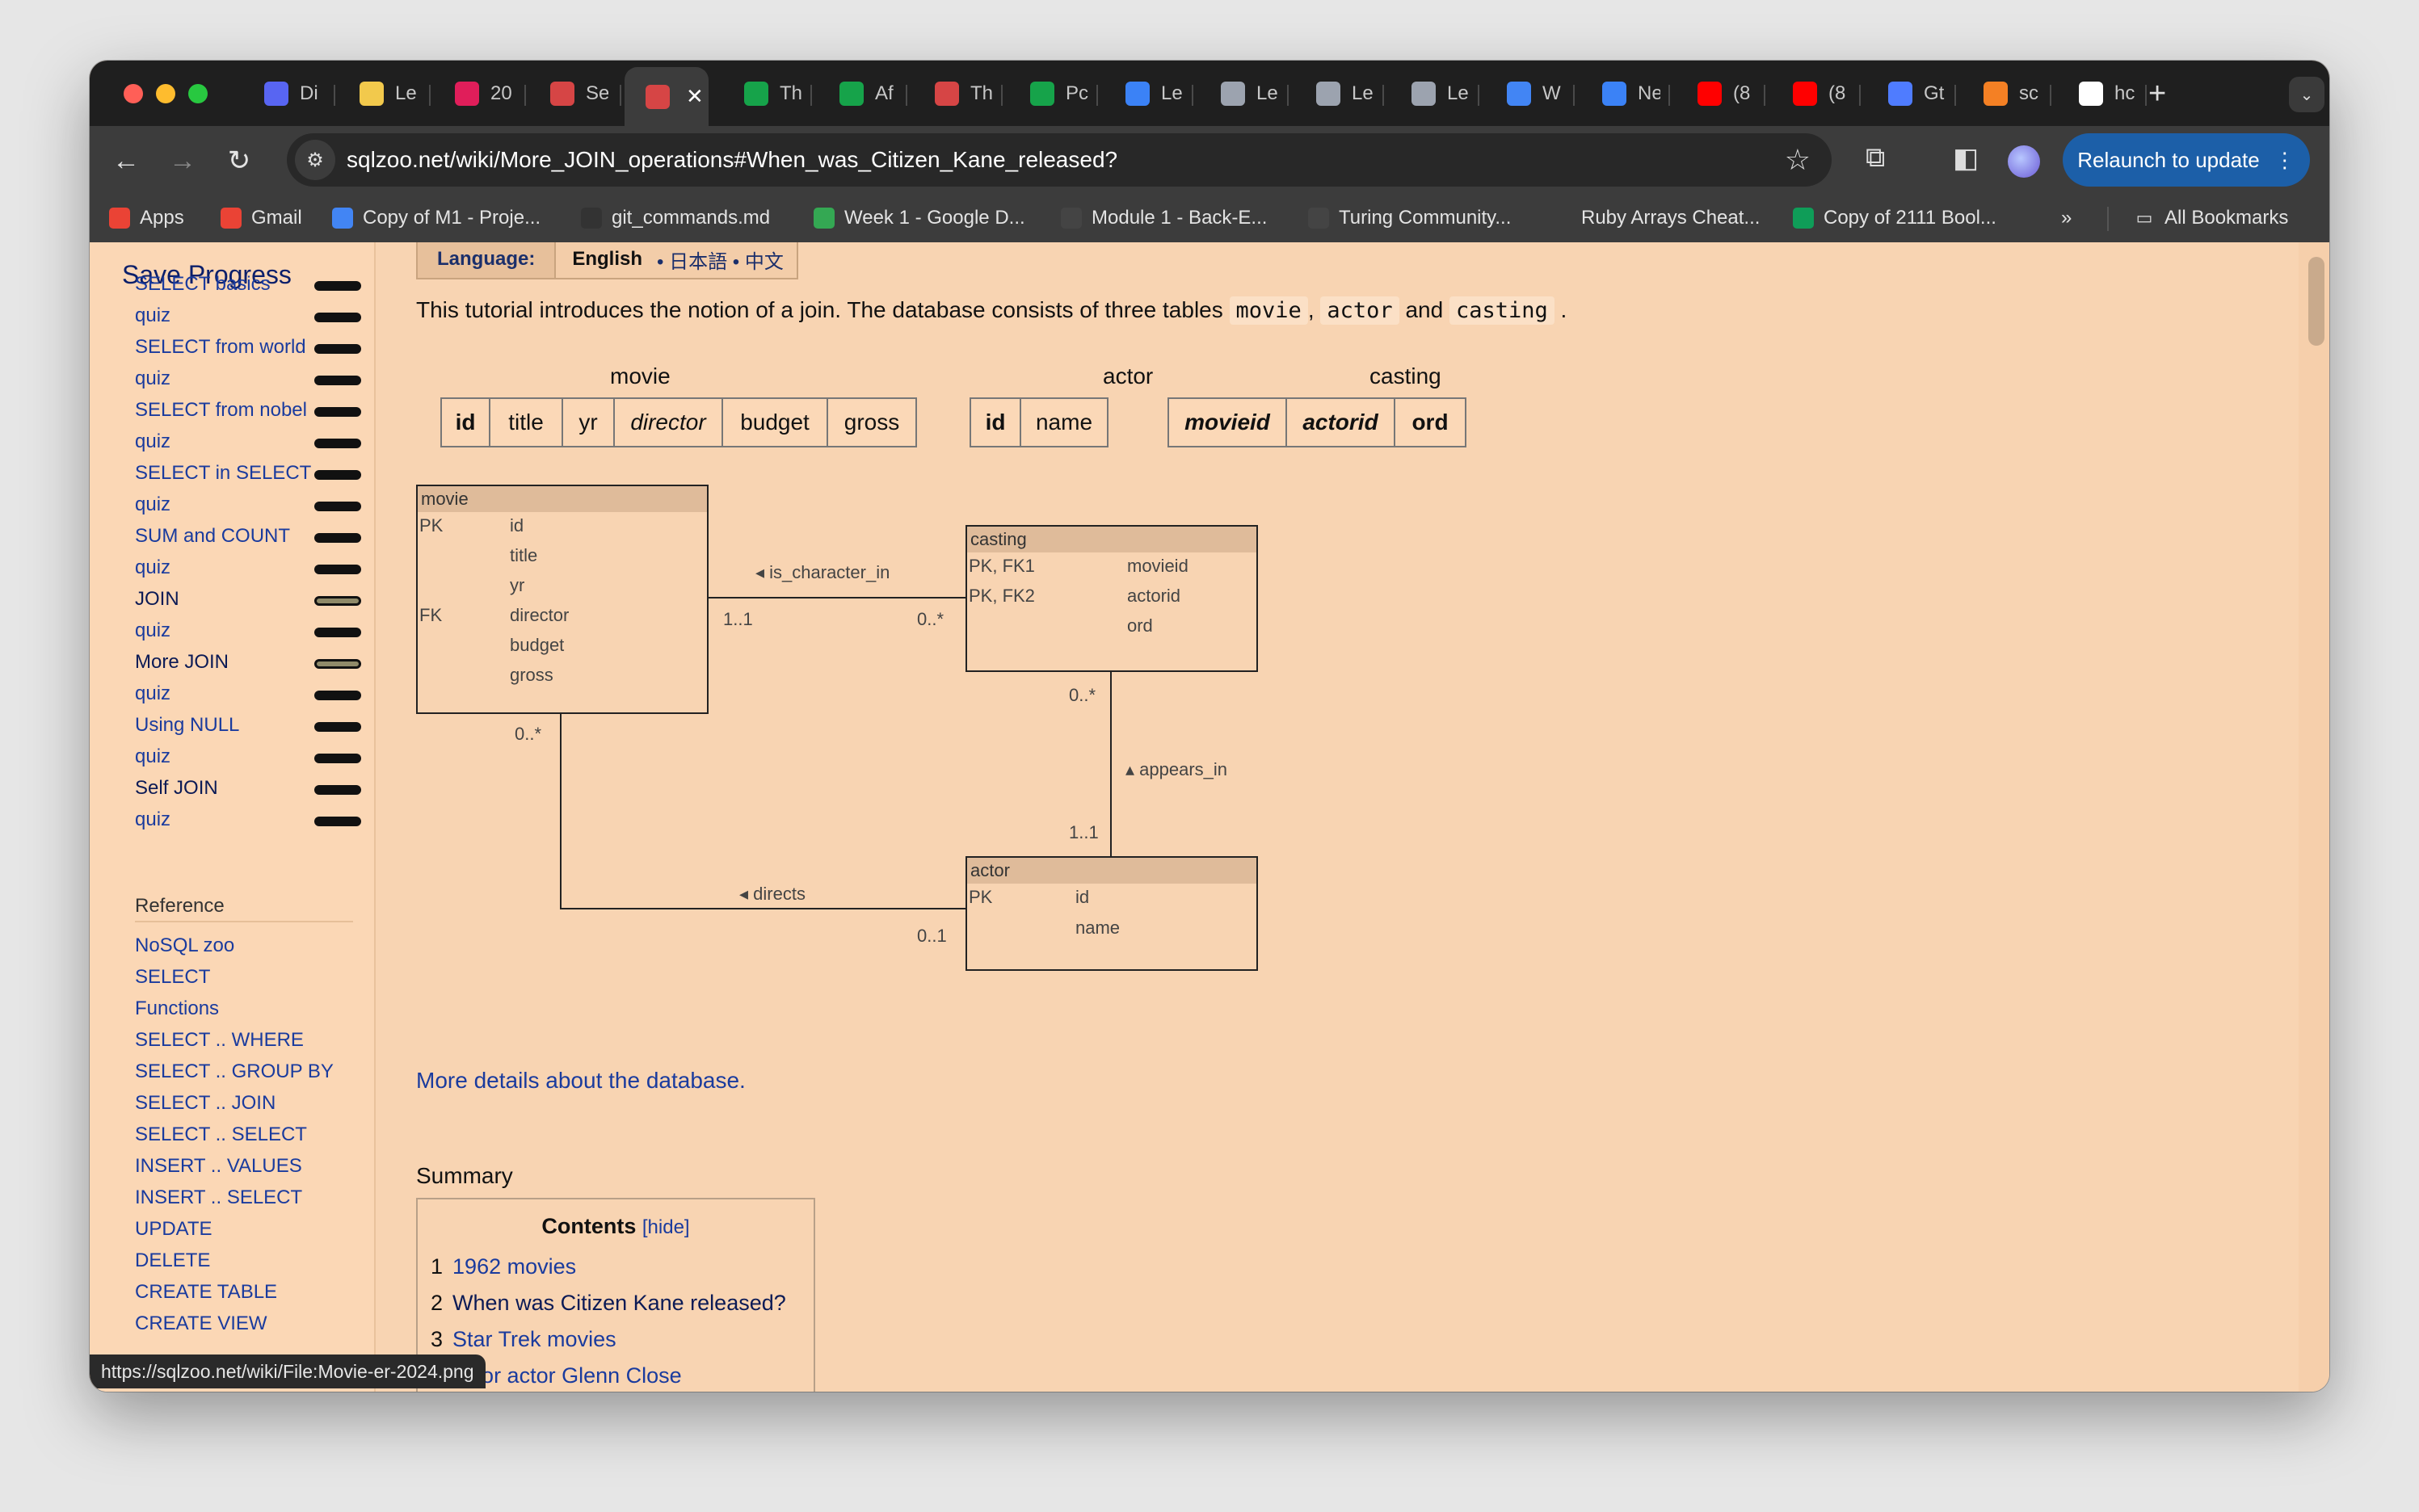  Describe the element at coordinates (180, 906) in the screenshot. I see `reference-heading: Reference` at that location.